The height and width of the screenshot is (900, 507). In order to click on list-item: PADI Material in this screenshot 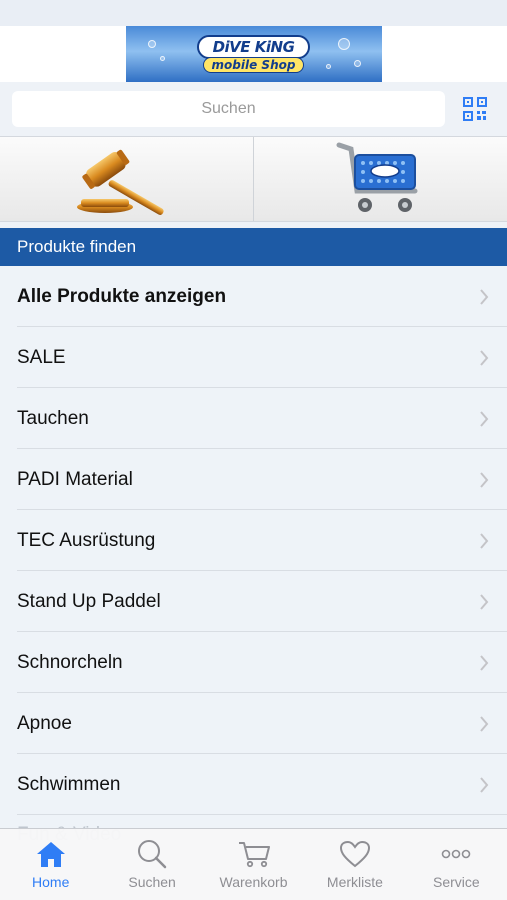, I will do `click(253, 479)`.